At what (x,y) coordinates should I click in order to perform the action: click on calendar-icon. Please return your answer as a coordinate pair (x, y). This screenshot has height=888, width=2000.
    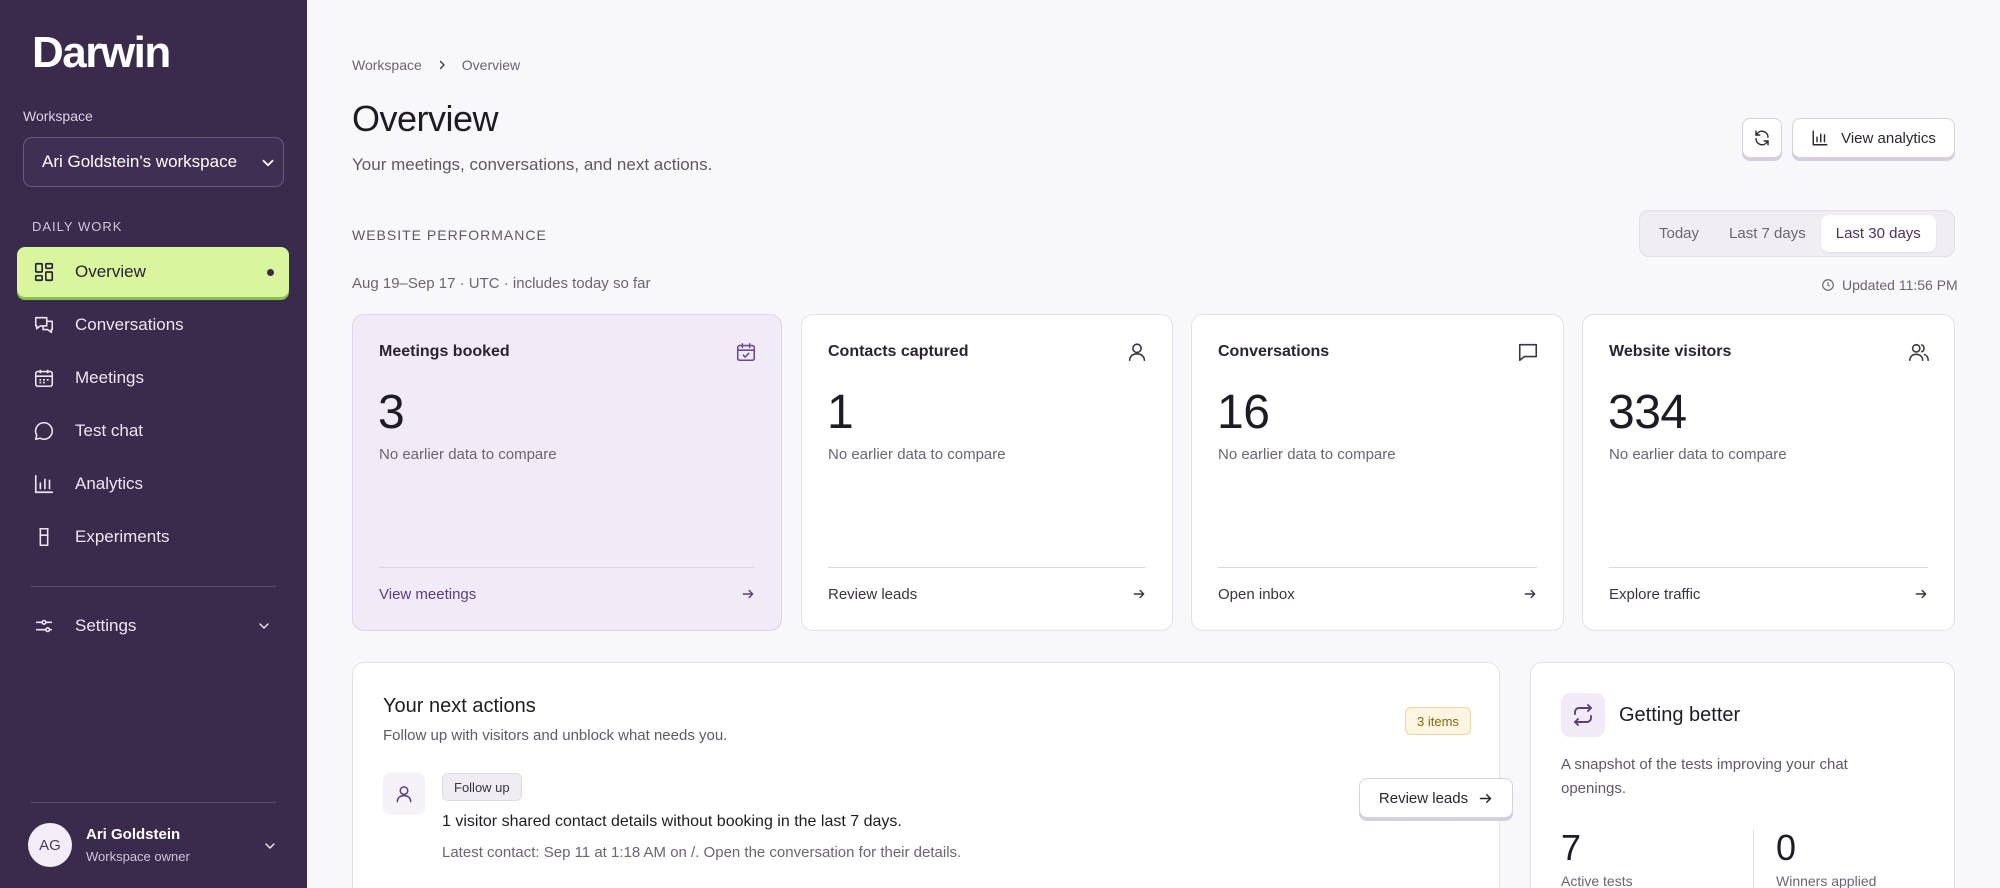
    Looking at the image, I should click on (44, 378).